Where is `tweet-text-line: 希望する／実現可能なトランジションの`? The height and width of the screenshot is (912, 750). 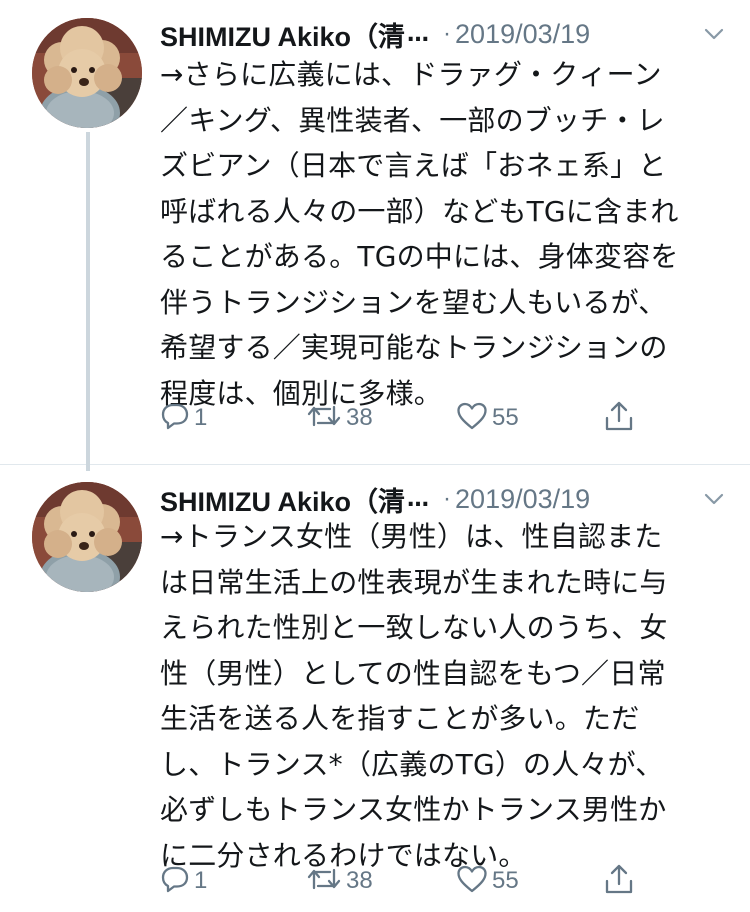 tweet-text-line: 希望する／実現可能なトランジションの is located at coordinates (414, 347).